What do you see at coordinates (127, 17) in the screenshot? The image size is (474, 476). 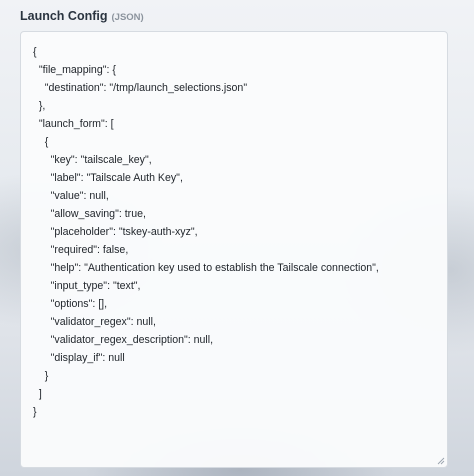 I see `format-label: (JSON)` at bounding box center [127, 17].